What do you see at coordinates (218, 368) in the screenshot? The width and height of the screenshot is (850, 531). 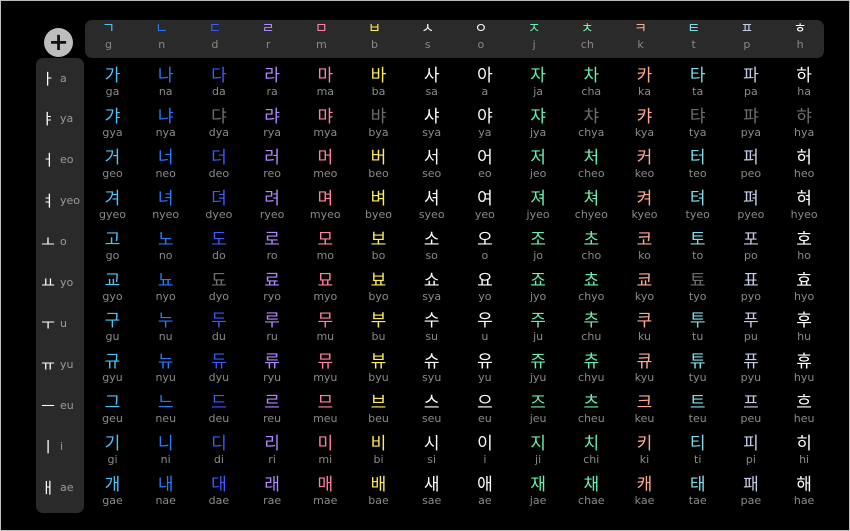 I see `syllable-cell: 듀 dyu` at bounding box center [218, 368].